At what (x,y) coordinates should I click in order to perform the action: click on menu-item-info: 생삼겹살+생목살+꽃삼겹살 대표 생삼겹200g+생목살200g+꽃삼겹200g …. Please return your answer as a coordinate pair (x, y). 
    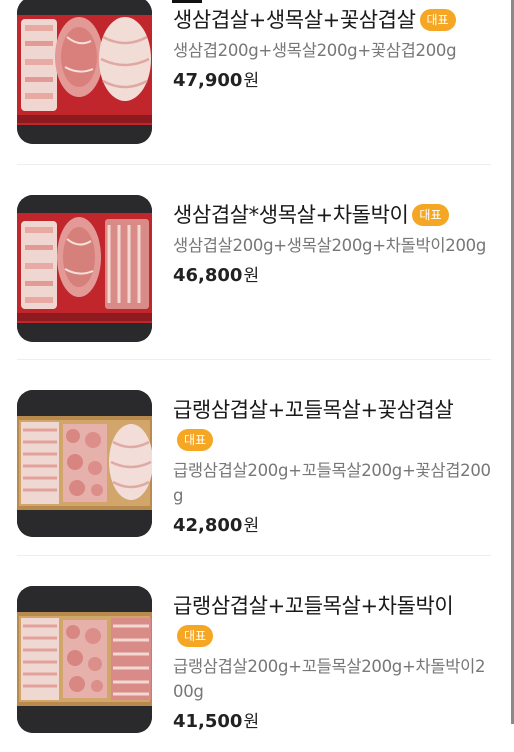
    Looking at the image, I should click on (332, 49).